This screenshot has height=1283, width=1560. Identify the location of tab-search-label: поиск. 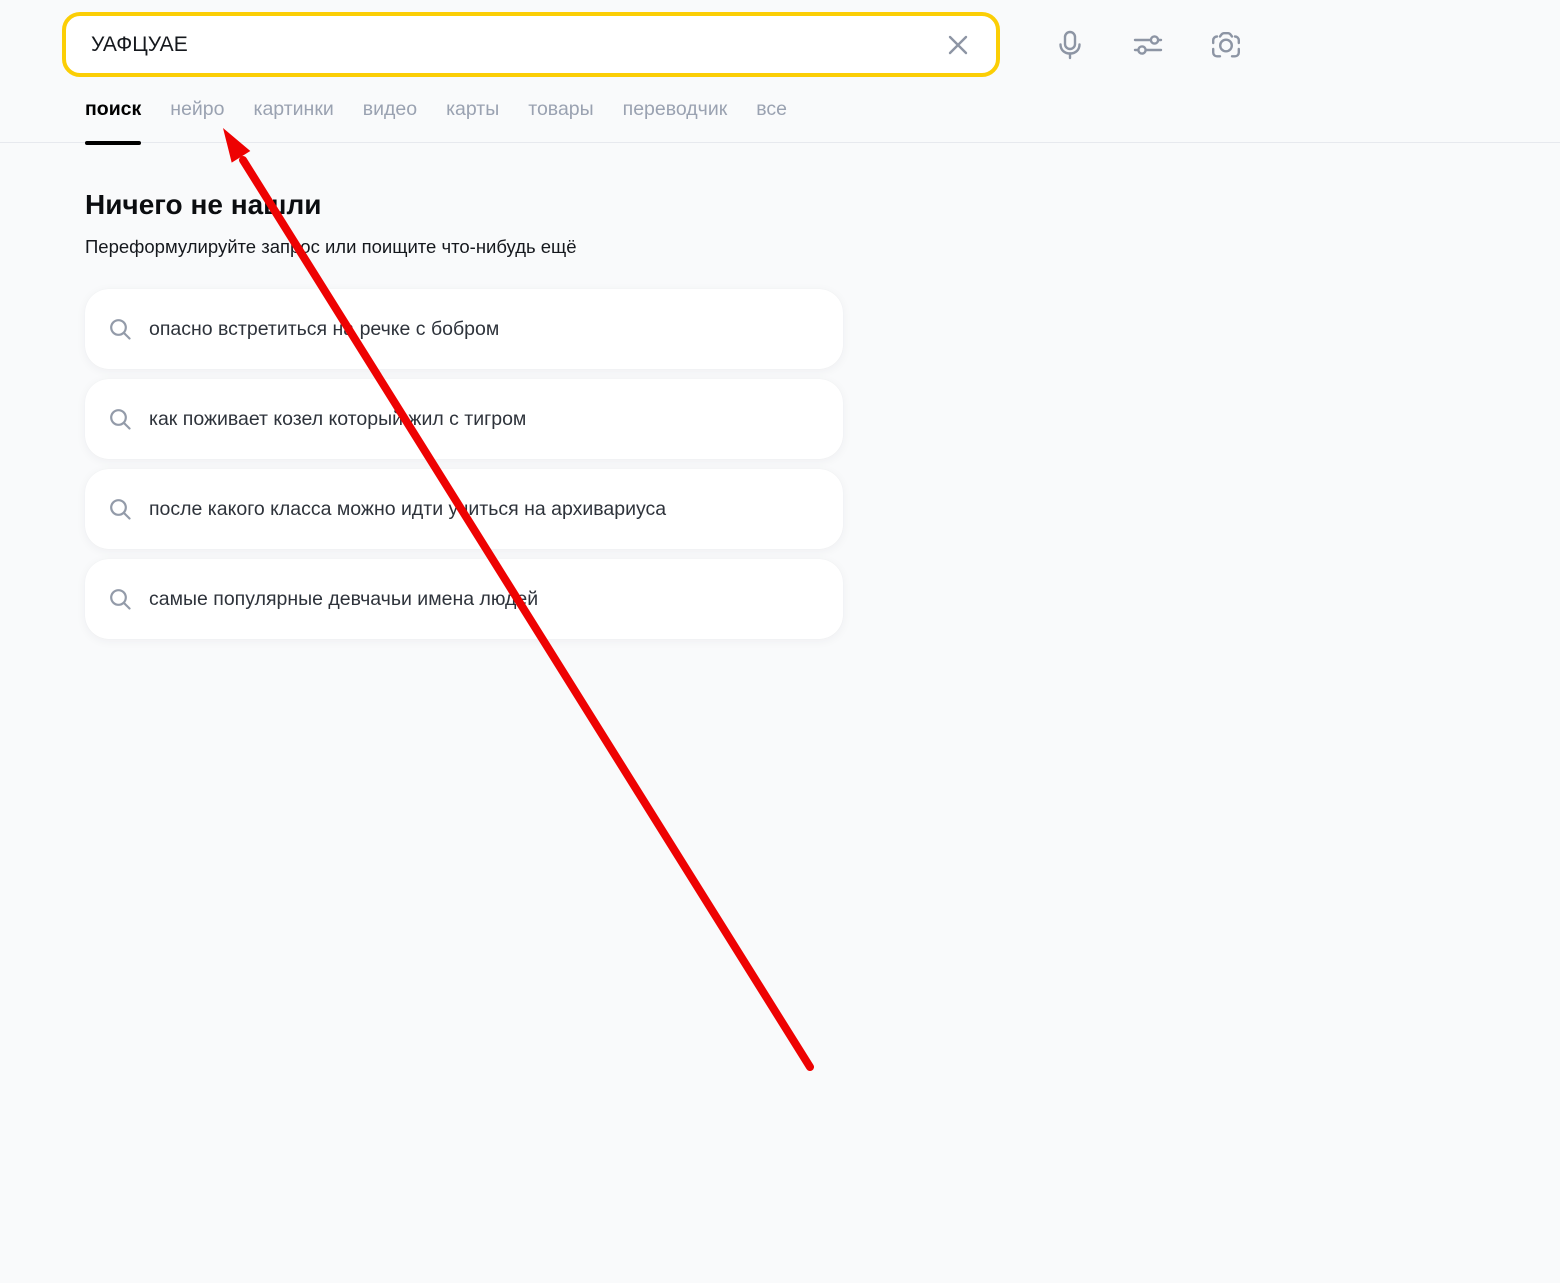
(113, 109).